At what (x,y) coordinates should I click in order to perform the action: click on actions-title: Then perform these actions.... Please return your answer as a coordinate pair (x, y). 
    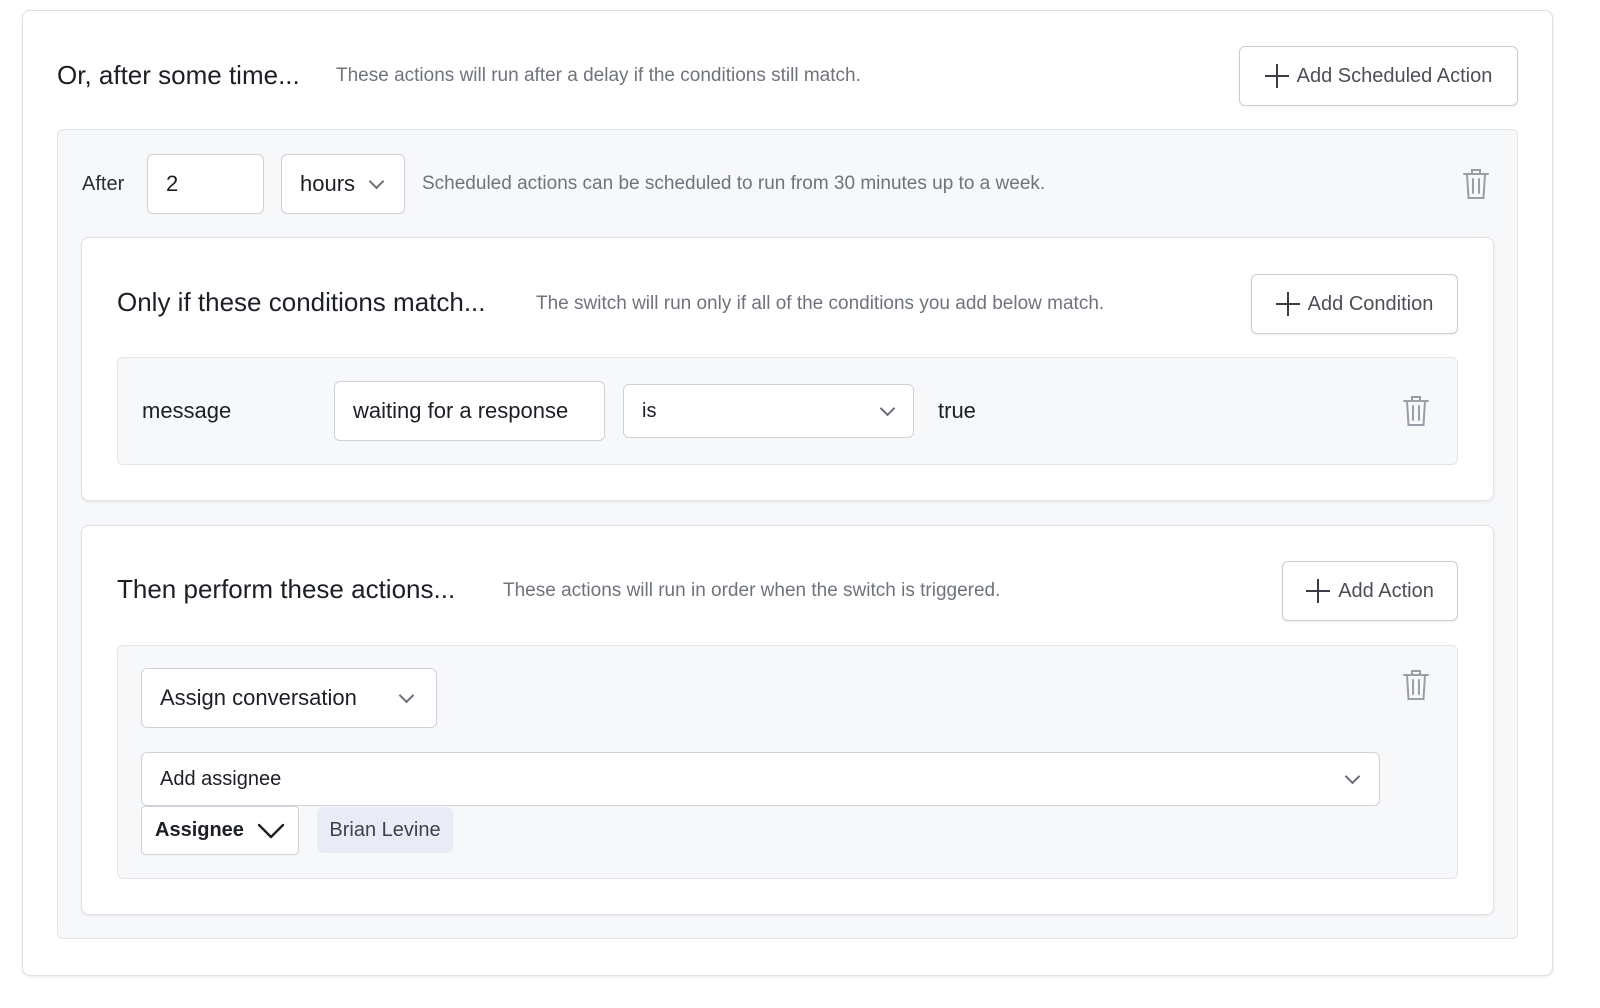
    Looking at the image, I should click on (286, 589).